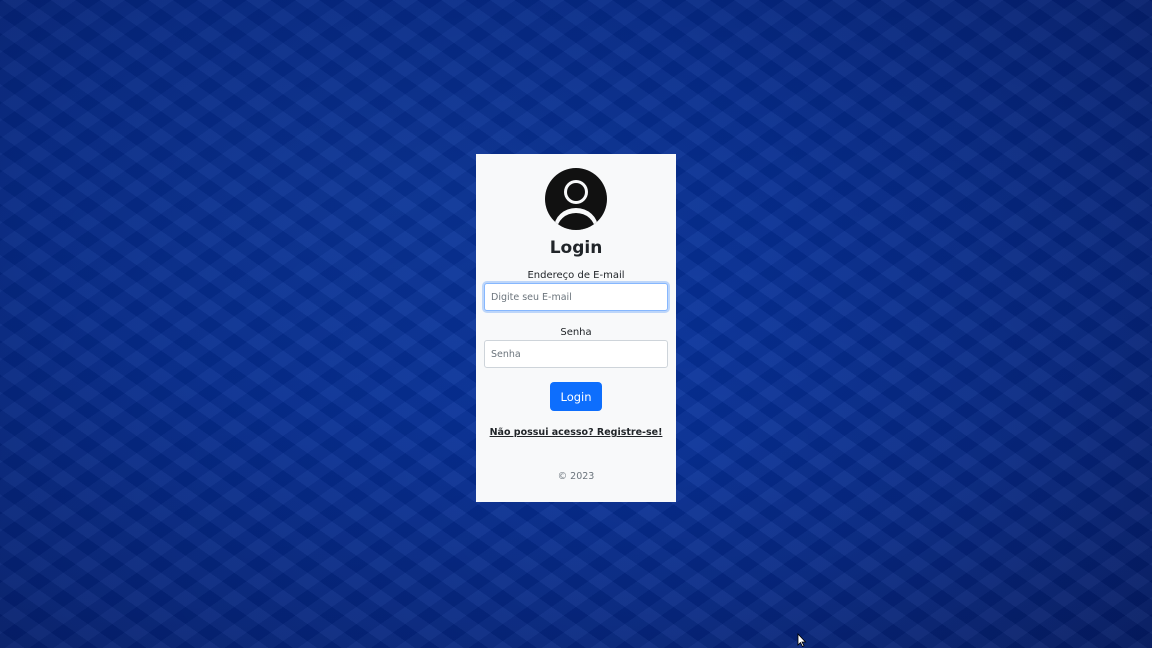 The width and height of the screenshot is (1152, 648). What do you see at coordinates (576, 275) in the screenshot?
I see `email-label: Endereço de E-mail` at bounding box center [576, 275].